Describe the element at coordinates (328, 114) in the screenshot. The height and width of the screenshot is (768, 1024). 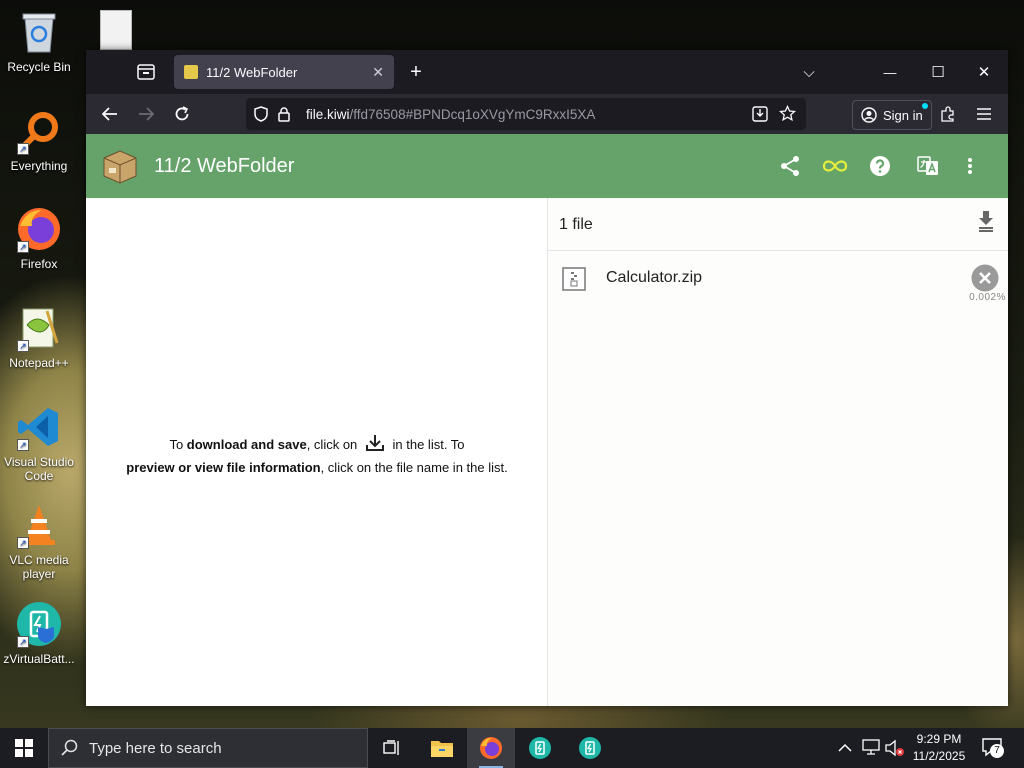
I see `url-host: file.kiwi` at that location.